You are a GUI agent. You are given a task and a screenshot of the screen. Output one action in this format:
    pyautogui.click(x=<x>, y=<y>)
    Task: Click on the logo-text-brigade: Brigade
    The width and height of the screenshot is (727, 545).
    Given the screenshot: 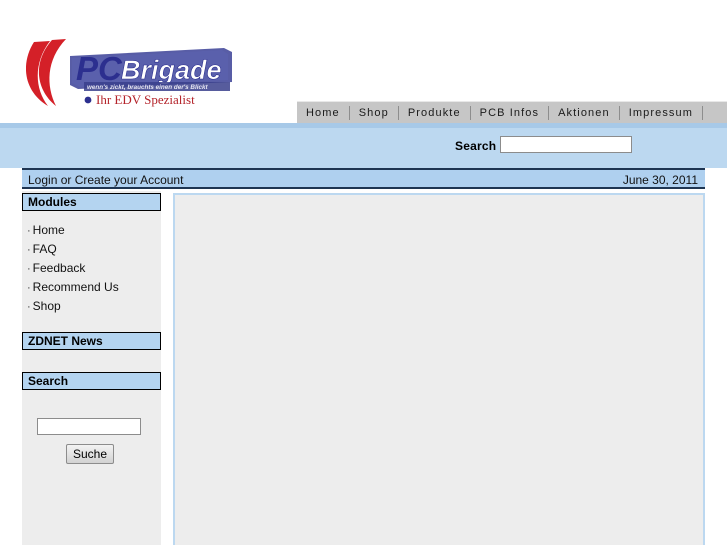 What is the action you would take?
    pyautogui.click(x=171, y=70)
    